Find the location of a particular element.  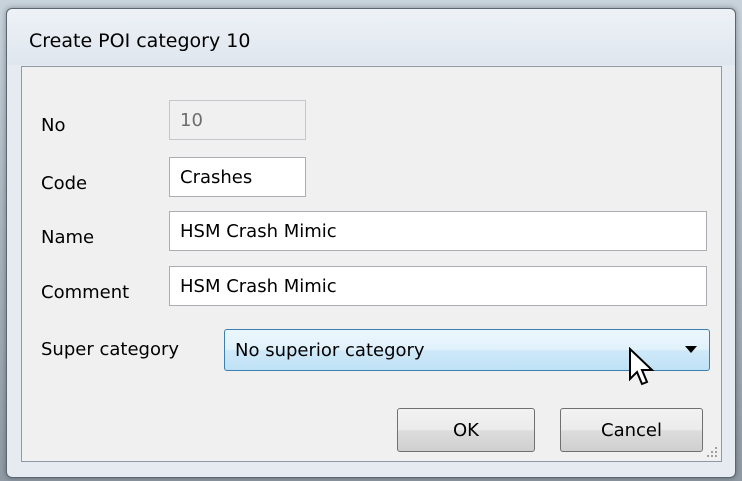

no-label: No is located at coordinates (53, 125).